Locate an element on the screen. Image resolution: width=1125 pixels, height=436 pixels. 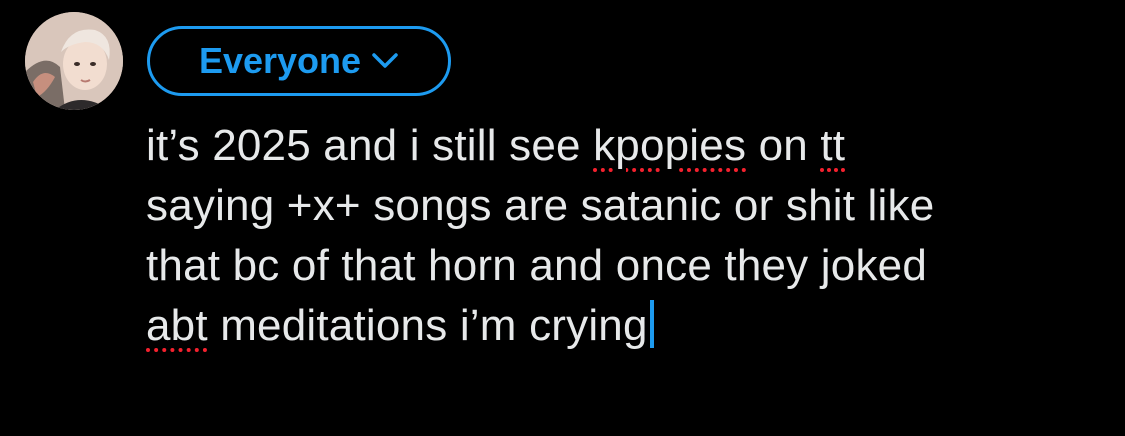
composer-text: that bc of that horn and once they joked is located at coordinates (536, 265).